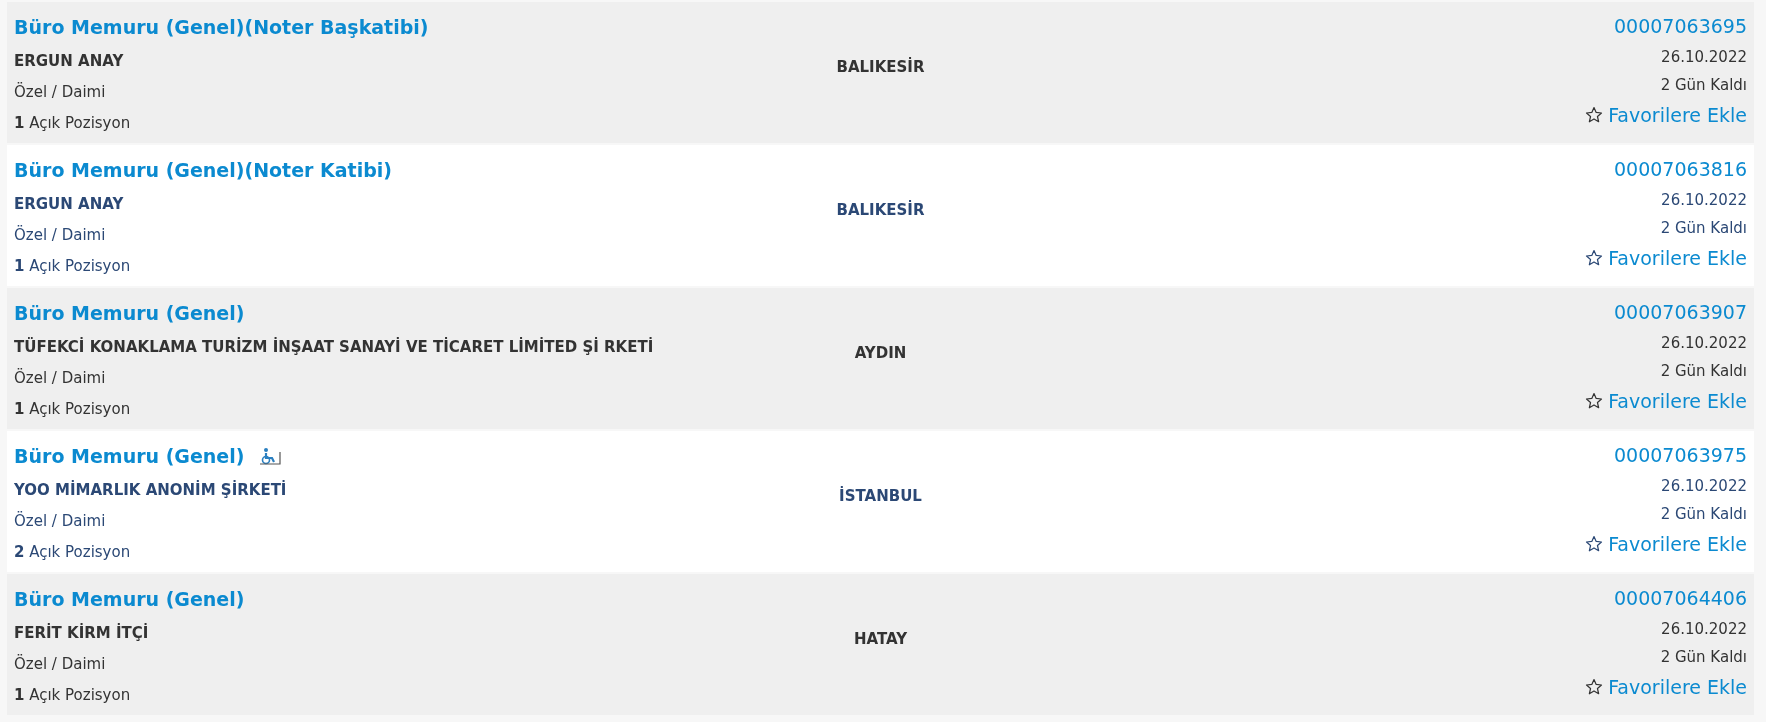  I want to click on listing-number-link: 00007063816, so click(1680, 169).